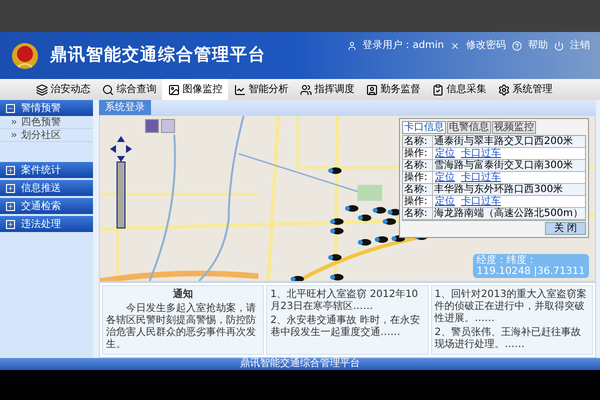  What do you see at coordinates (469, 127) in the screenshot?
I see `popup-tab: 电警信息` at bounding box center [469, 127].